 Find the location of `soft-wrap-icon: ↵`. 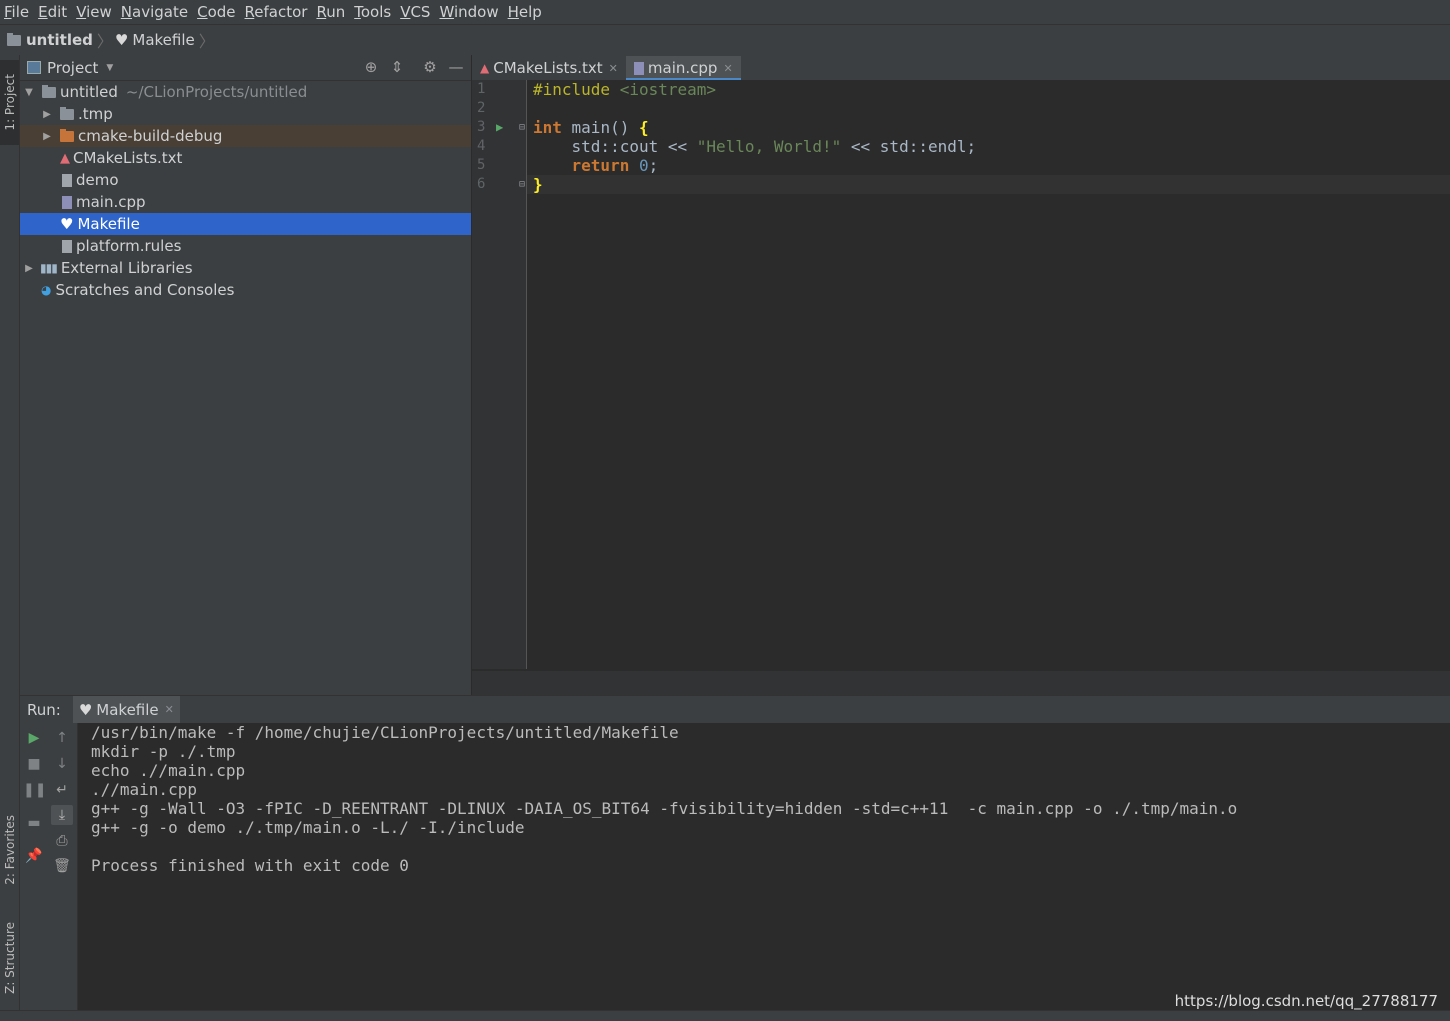

soft-wrap-icon: ↵ is located at coordinates (62, 790).